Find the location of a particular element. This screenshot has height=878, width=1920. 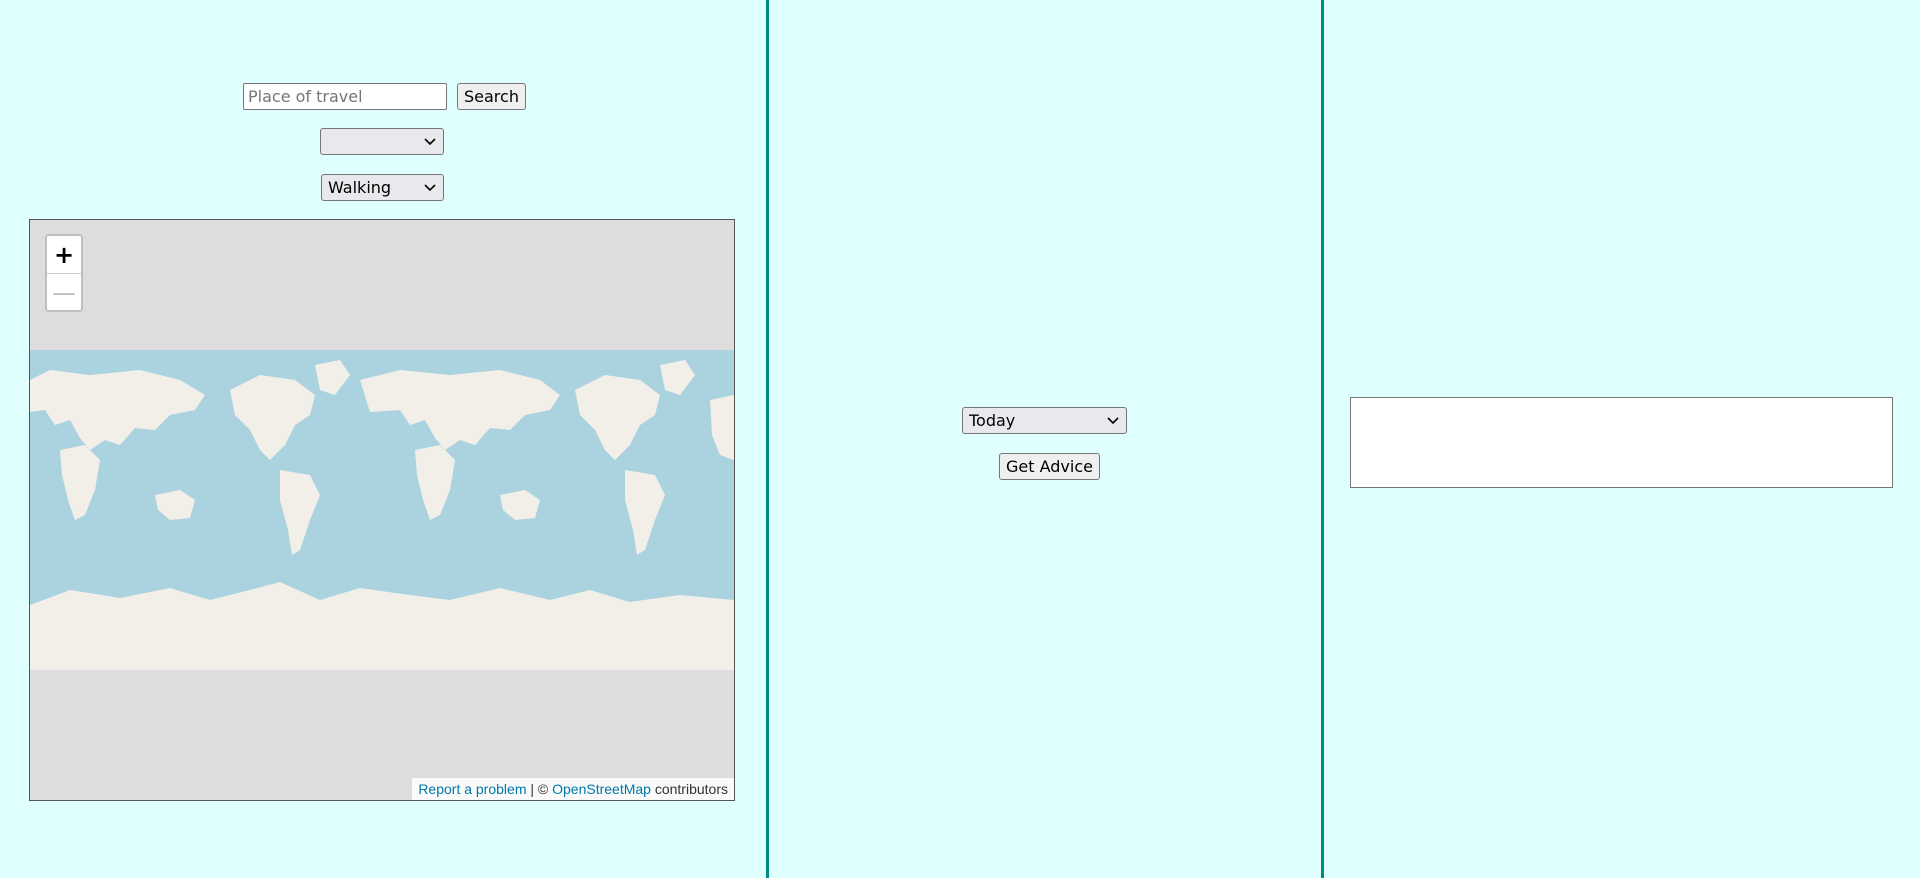

attribution-suffix: contributors is located at coordinates (689, 789).